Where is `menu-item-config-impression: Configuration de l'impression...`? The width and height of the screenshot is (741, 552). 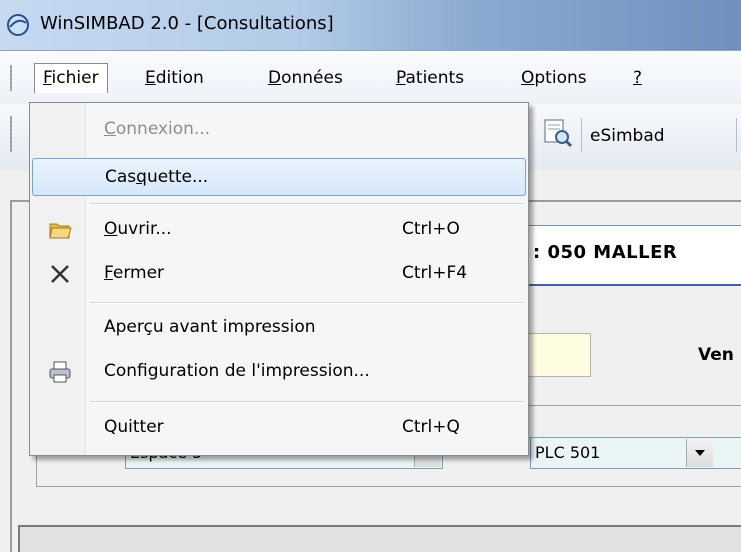
menu-item-config-impression: Configuration de l'impression... is located at coordinates (279, 372).